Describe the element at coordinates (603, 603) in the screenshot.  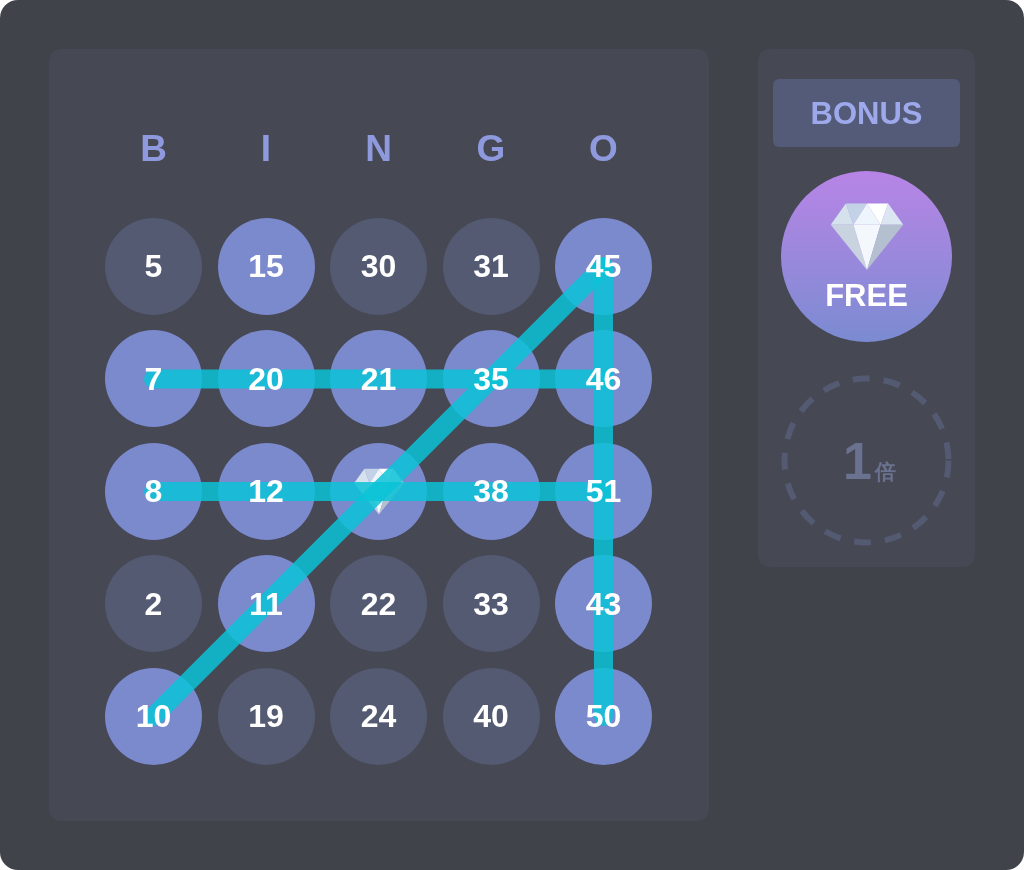
I see `cell-number: 43` at that location.